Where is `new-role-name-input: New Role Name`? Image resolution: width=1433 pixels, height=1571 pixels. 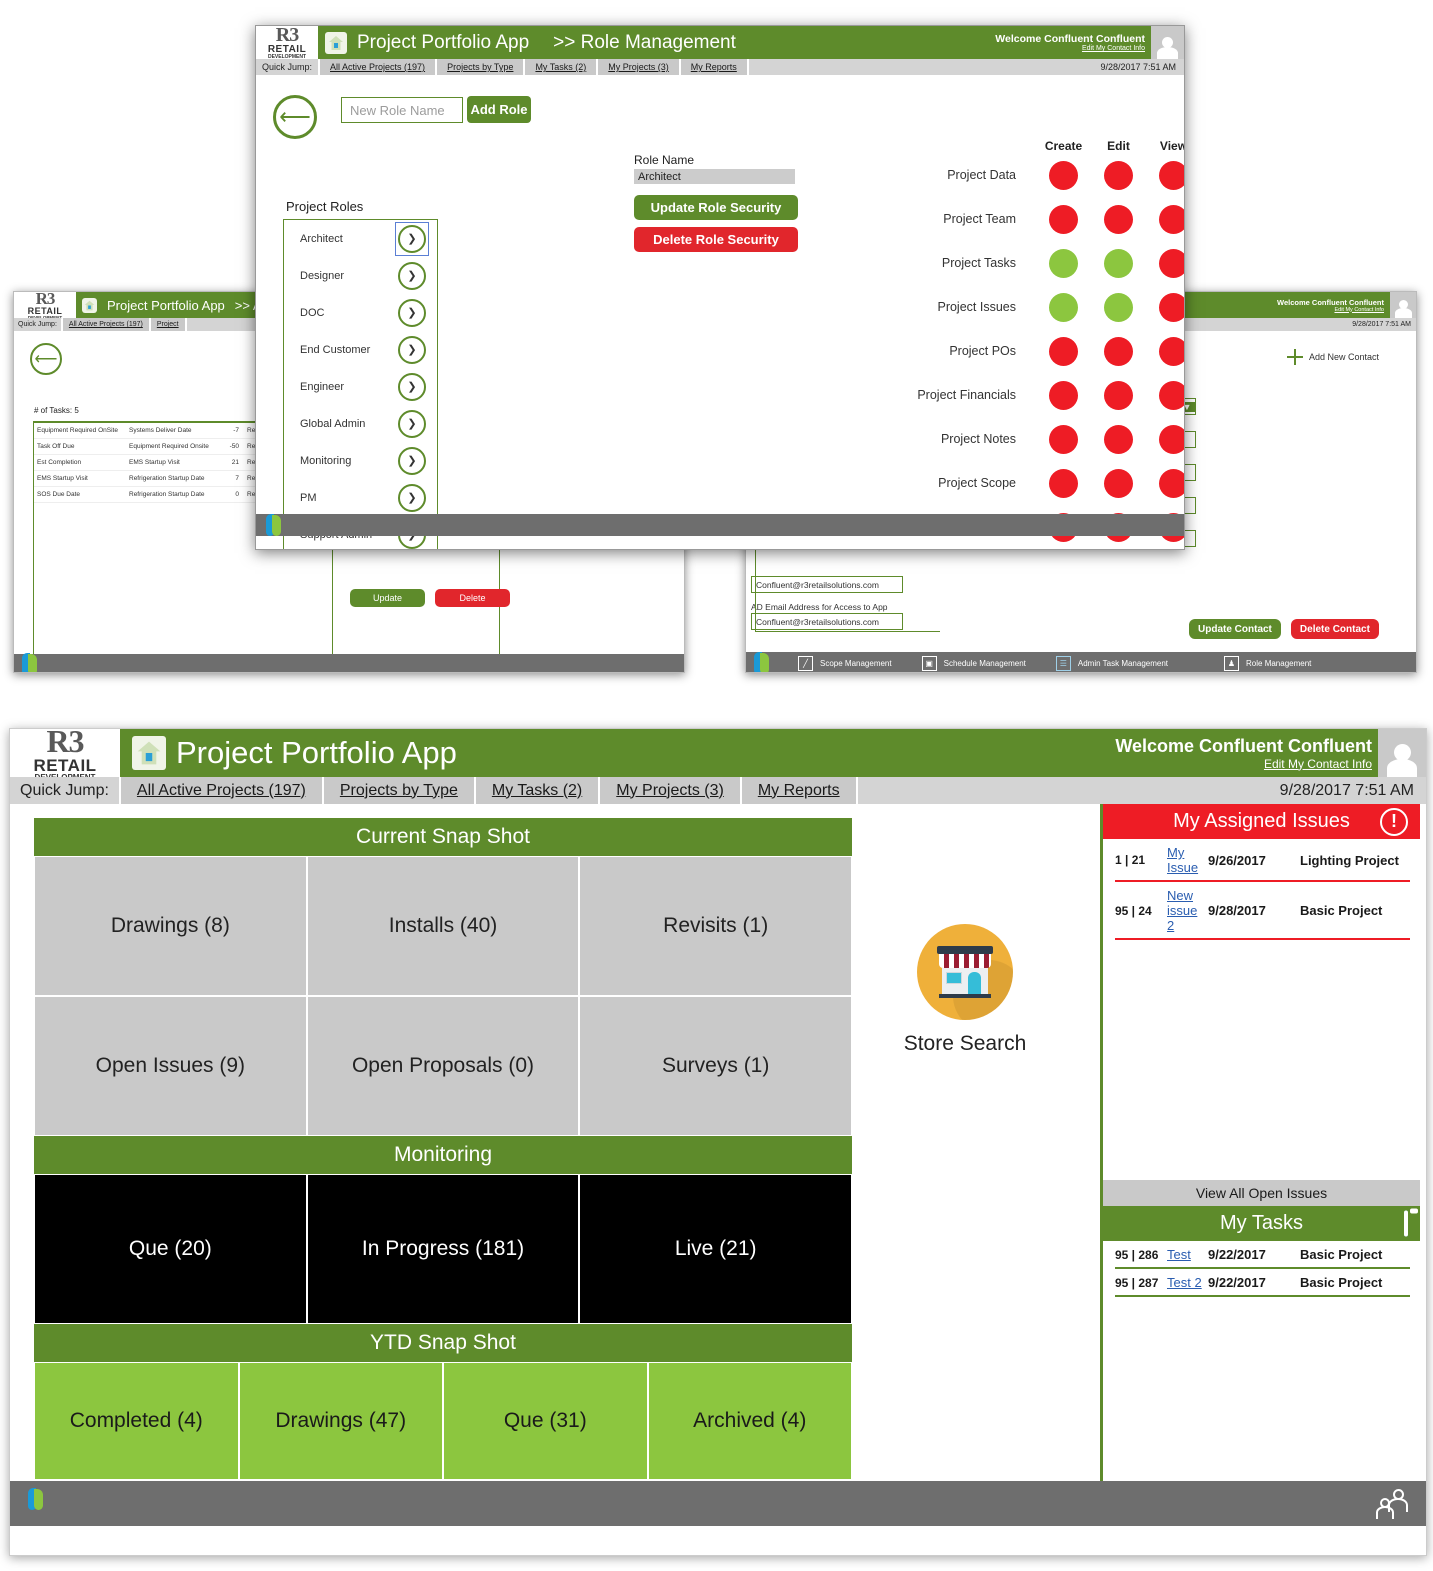
new-role-name-input: New Role Name is located at coordinates (402, 110).